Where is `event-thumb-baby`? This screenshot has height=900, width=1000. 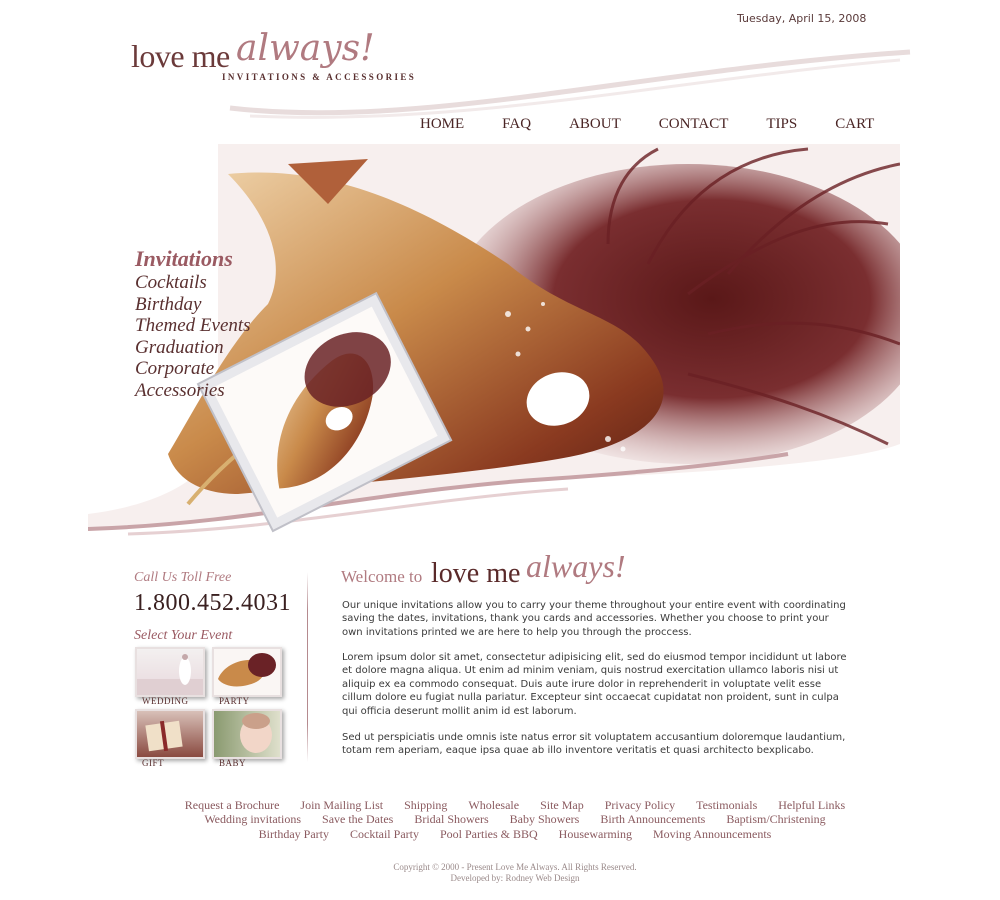
event-thumb-baby is located at coordinates (247, 734).